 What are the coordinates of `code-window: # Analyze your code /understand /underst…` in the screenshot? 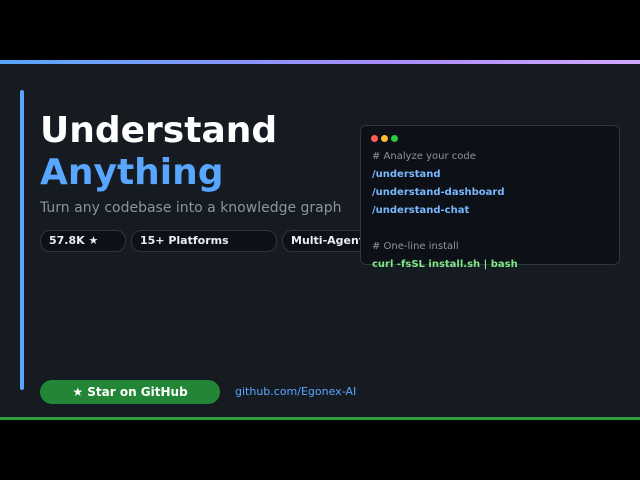 It's located at (490, 197).